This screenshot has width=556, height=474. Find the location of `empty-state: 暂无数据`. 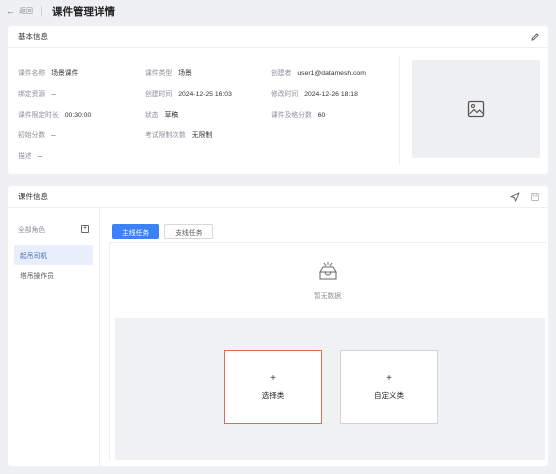

empty-state: 暂无数据 is located at coordinates (327, 280).